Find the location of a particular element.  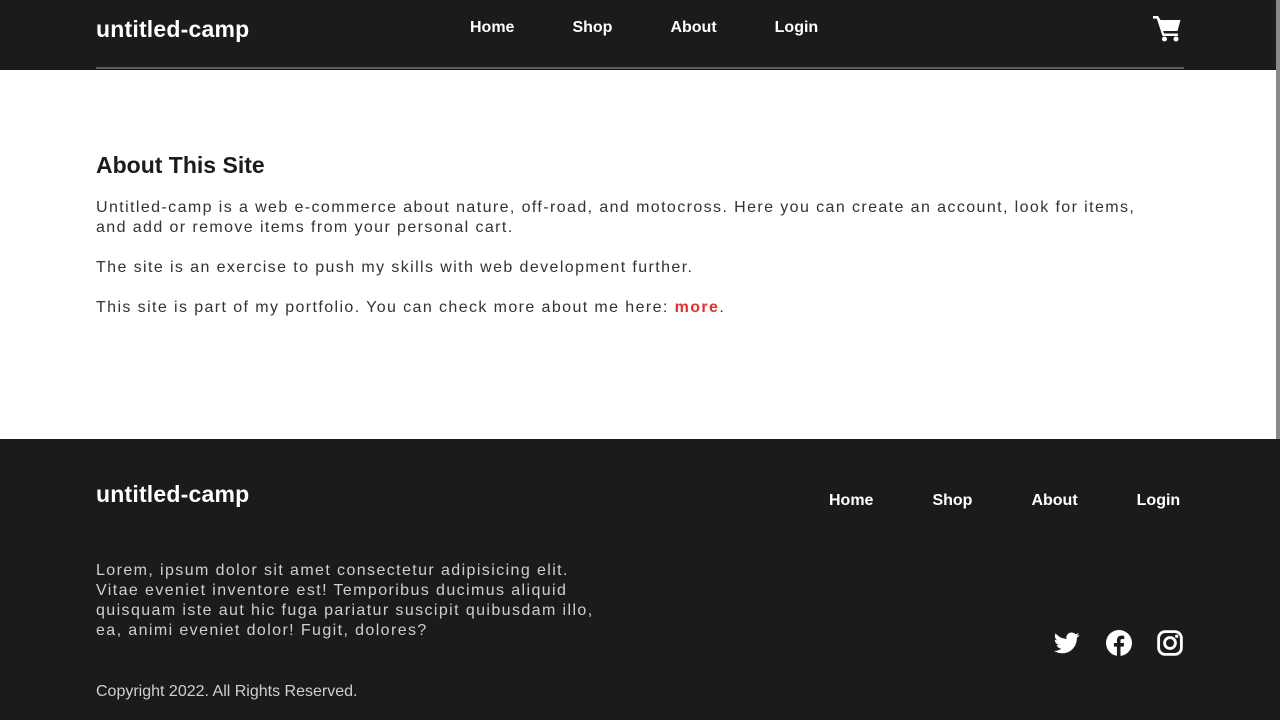

shopping-cart-icon is located at coordinates (1167, 28).